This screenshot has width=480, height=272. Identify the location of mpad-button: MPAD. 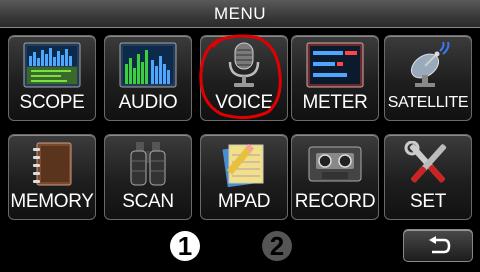
(244, 177).